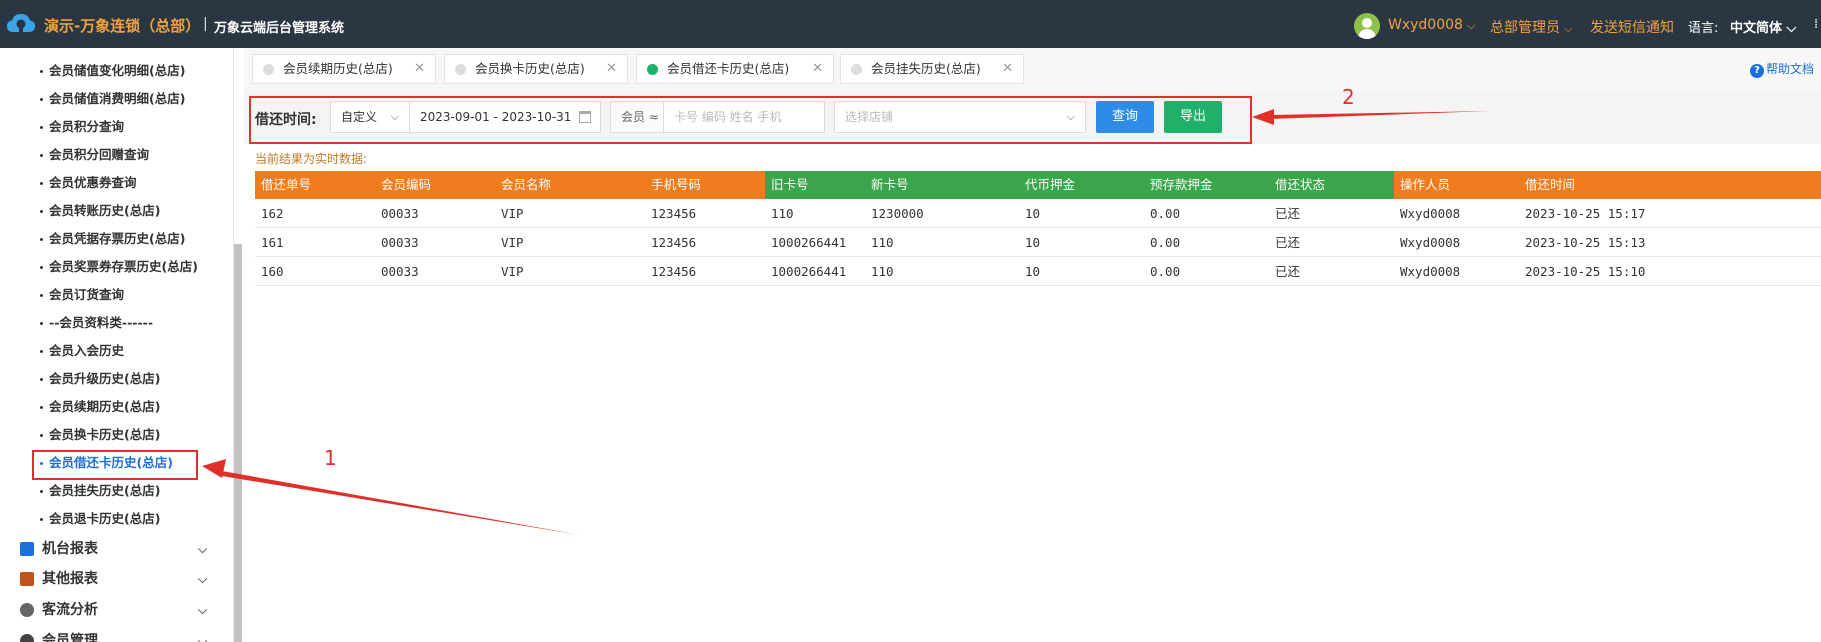 The width and height of the screenshot is (1821, 642). I want to click on sidebar-item: 会员积分查询, so click(116, 127).